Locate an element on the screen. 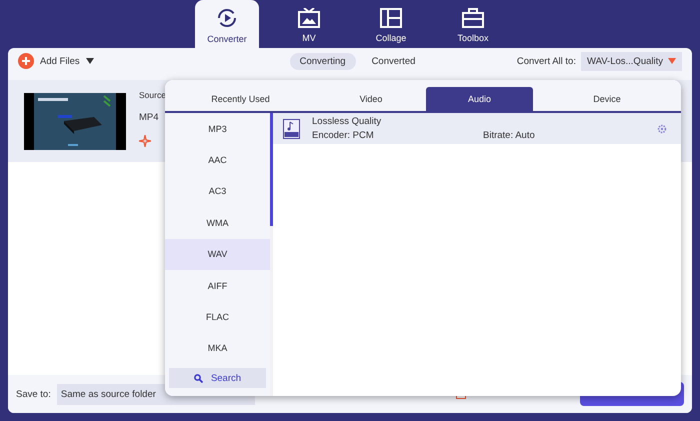 This screenshot has height=421, width=700. tv-icon is located at coordinates (309, 18).